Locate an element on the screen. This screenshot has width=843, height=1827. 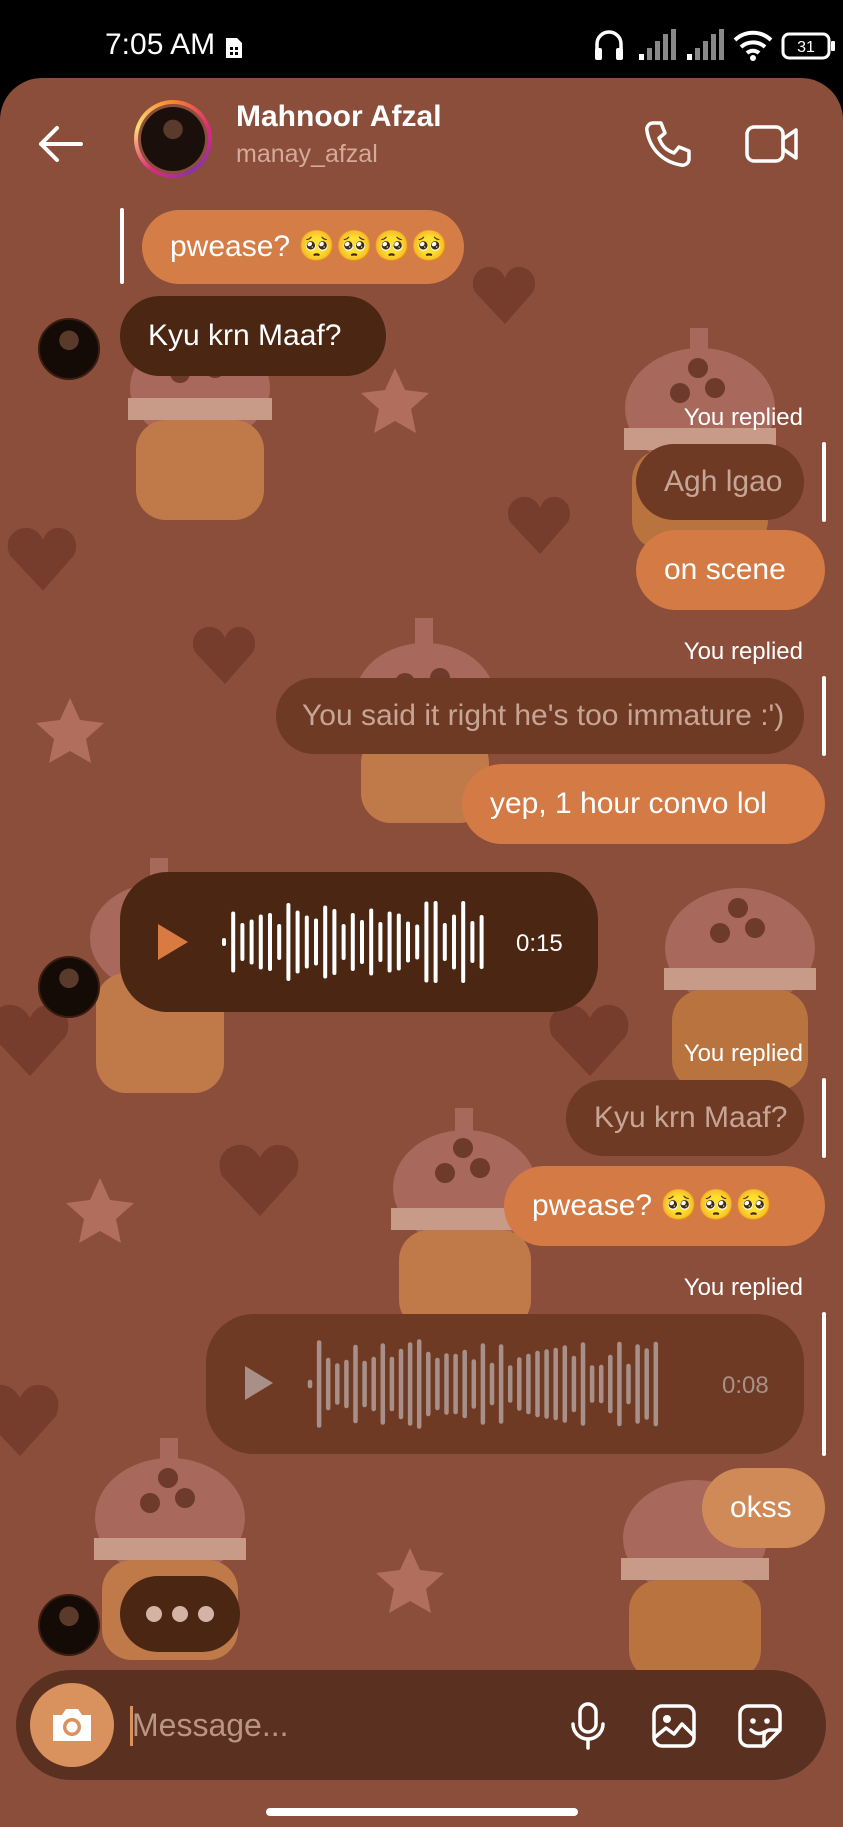
typing-indicator is located at coordinates (180, 1614).